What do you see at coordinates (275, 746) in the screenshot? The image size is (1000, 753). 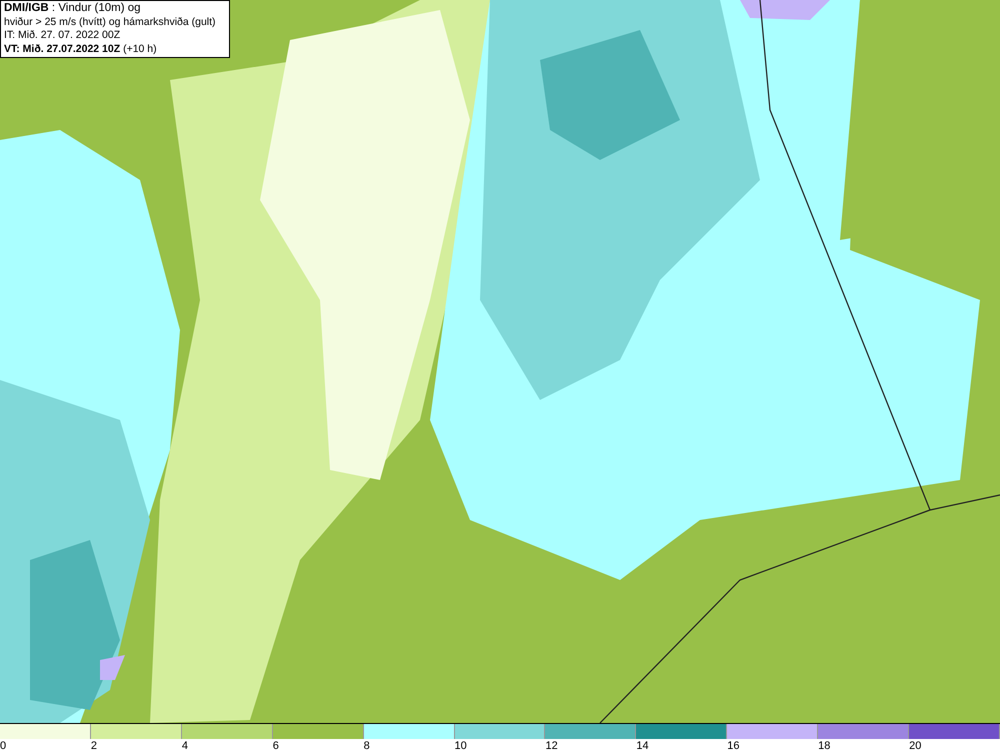 I see `legend-label: 6` at bounding box center [275, 746].